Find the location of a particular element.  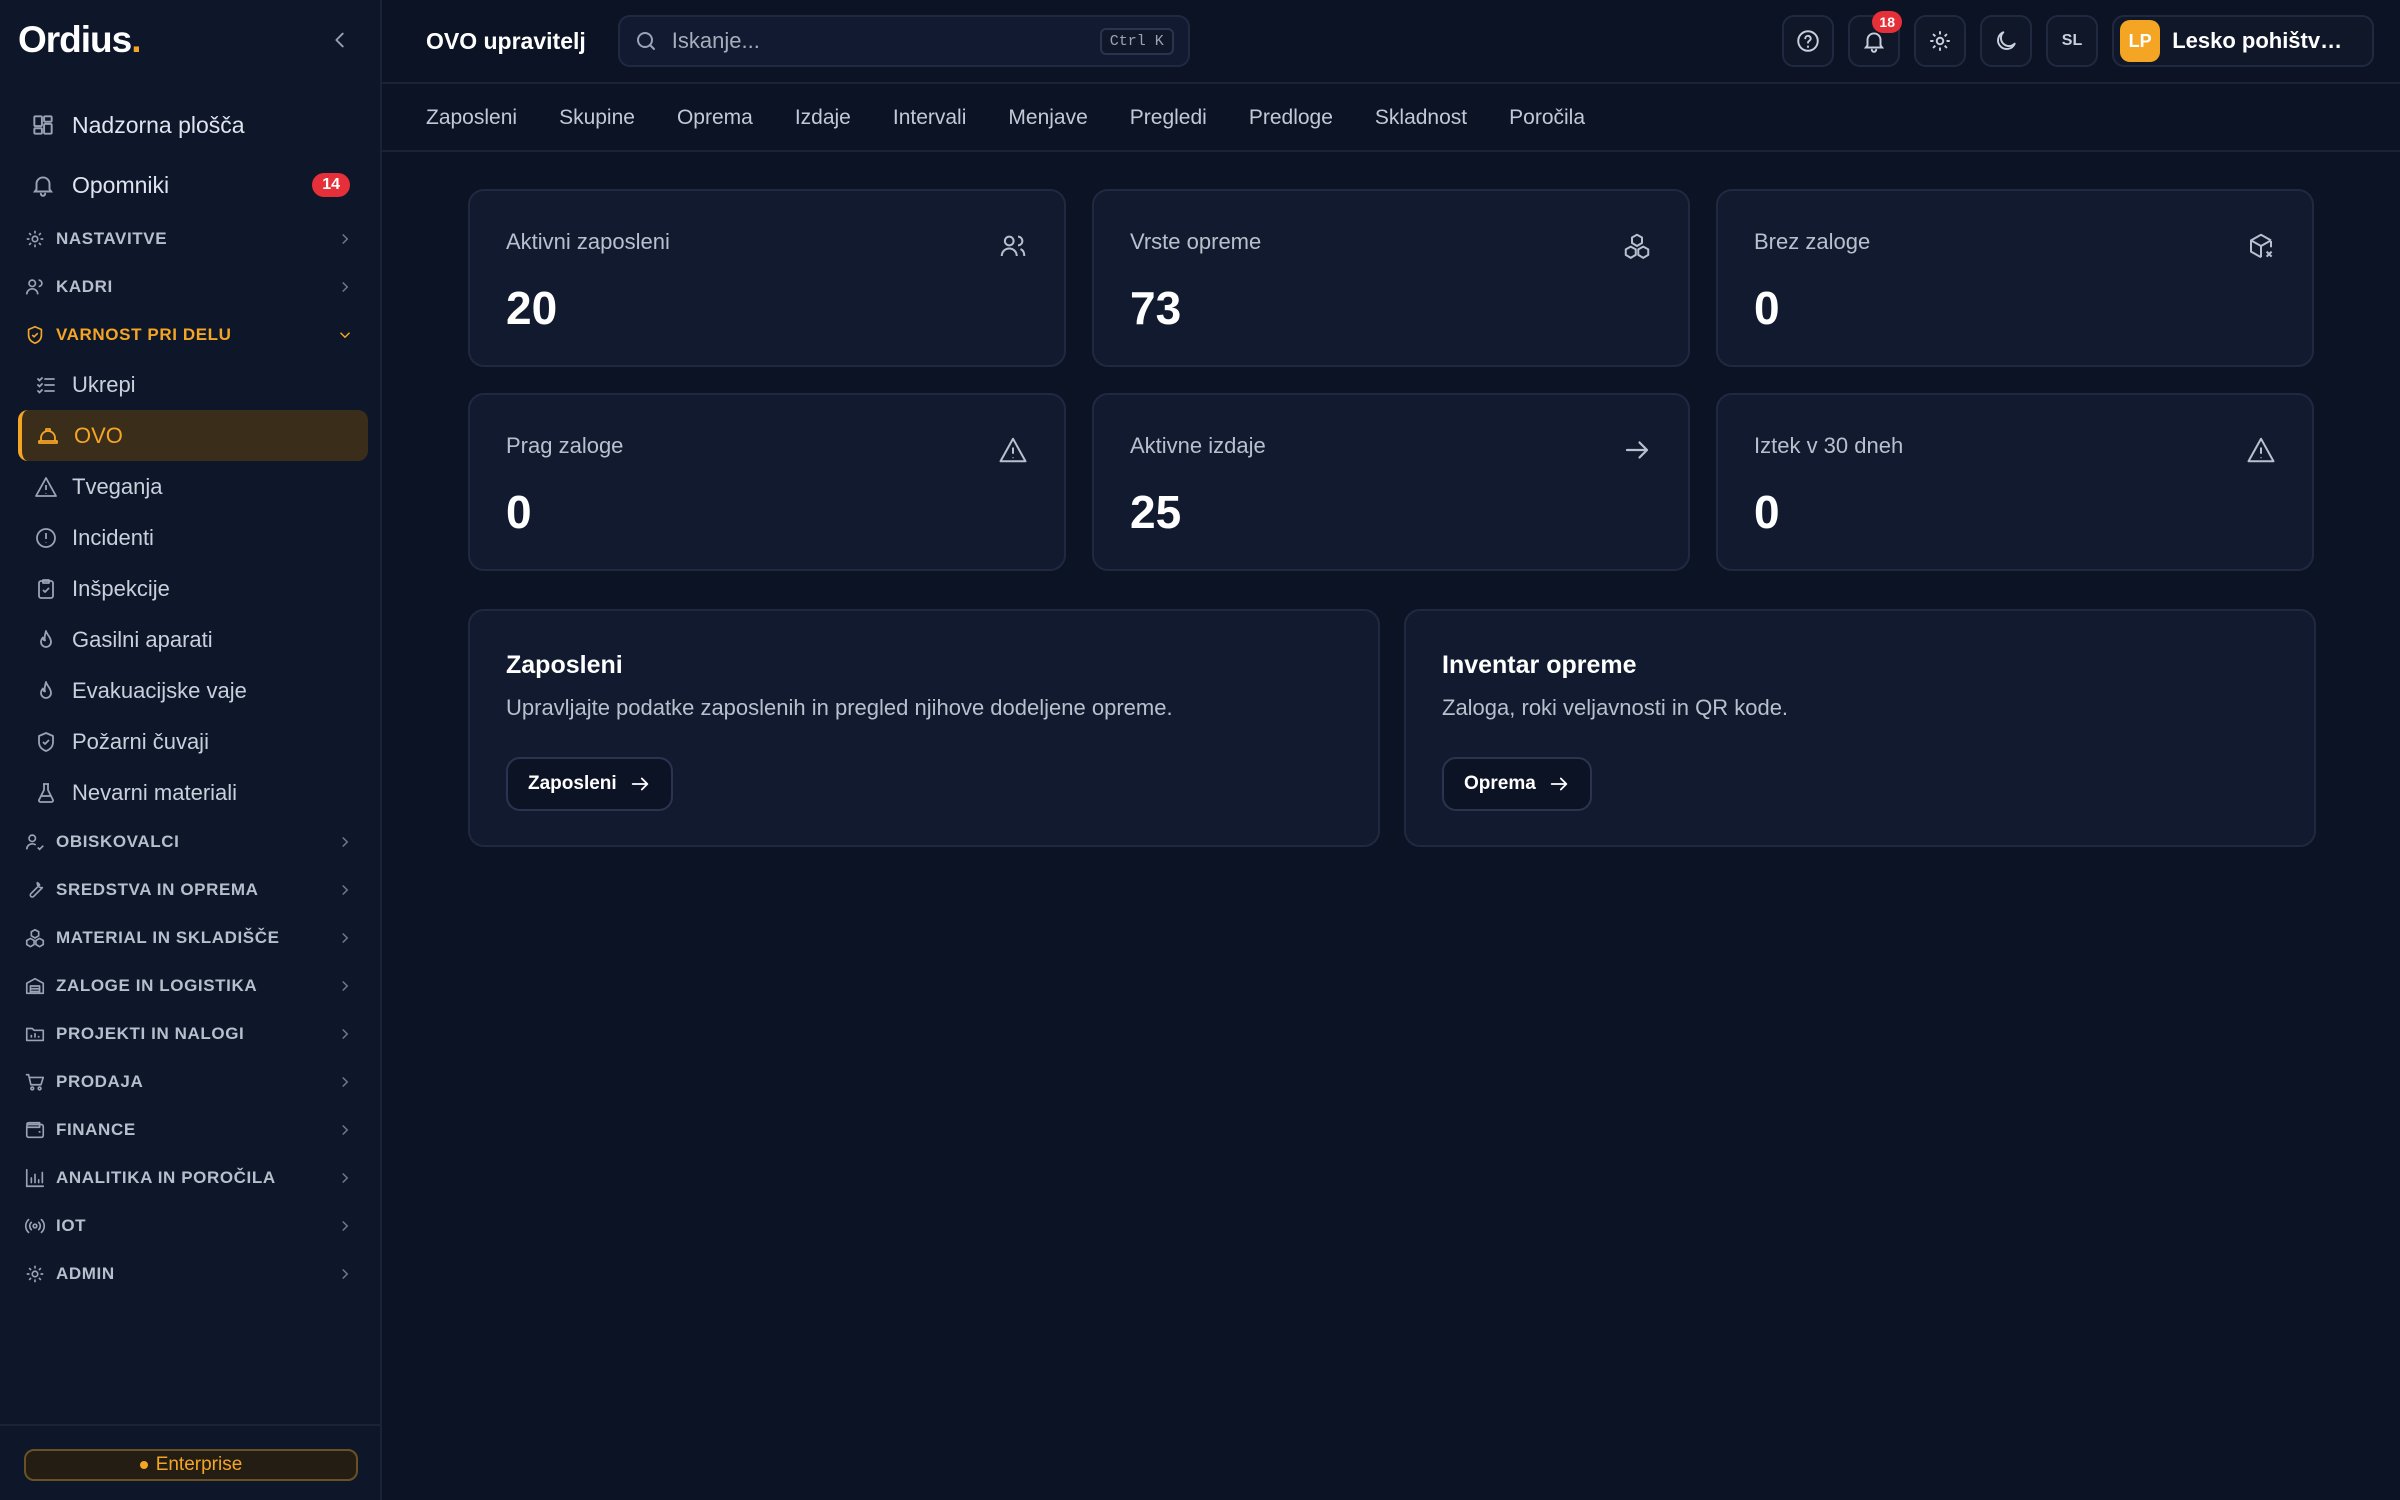

sidebar-section-stock-logistics: ZALOGE IN LOGISTIKA is located at coordinates (190, 986).